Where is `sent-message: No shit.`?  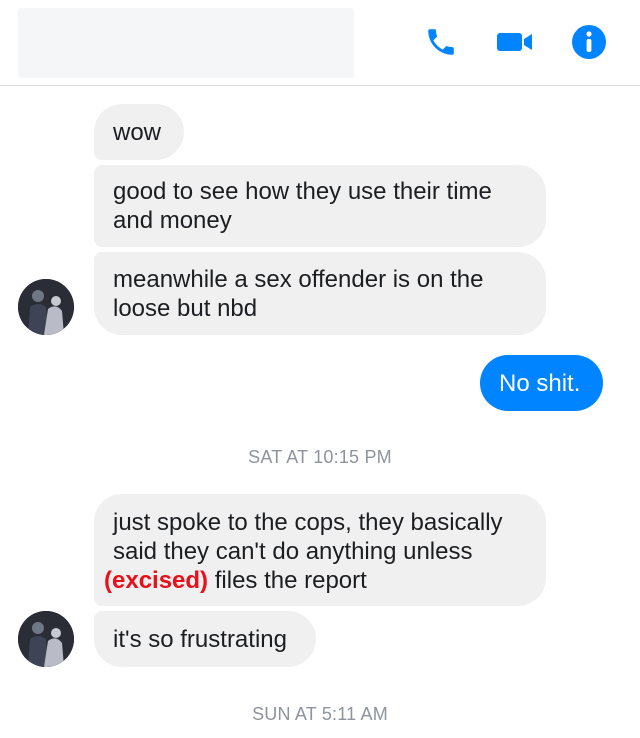 sent-message: No shit. is located at coordinates (541, 383).